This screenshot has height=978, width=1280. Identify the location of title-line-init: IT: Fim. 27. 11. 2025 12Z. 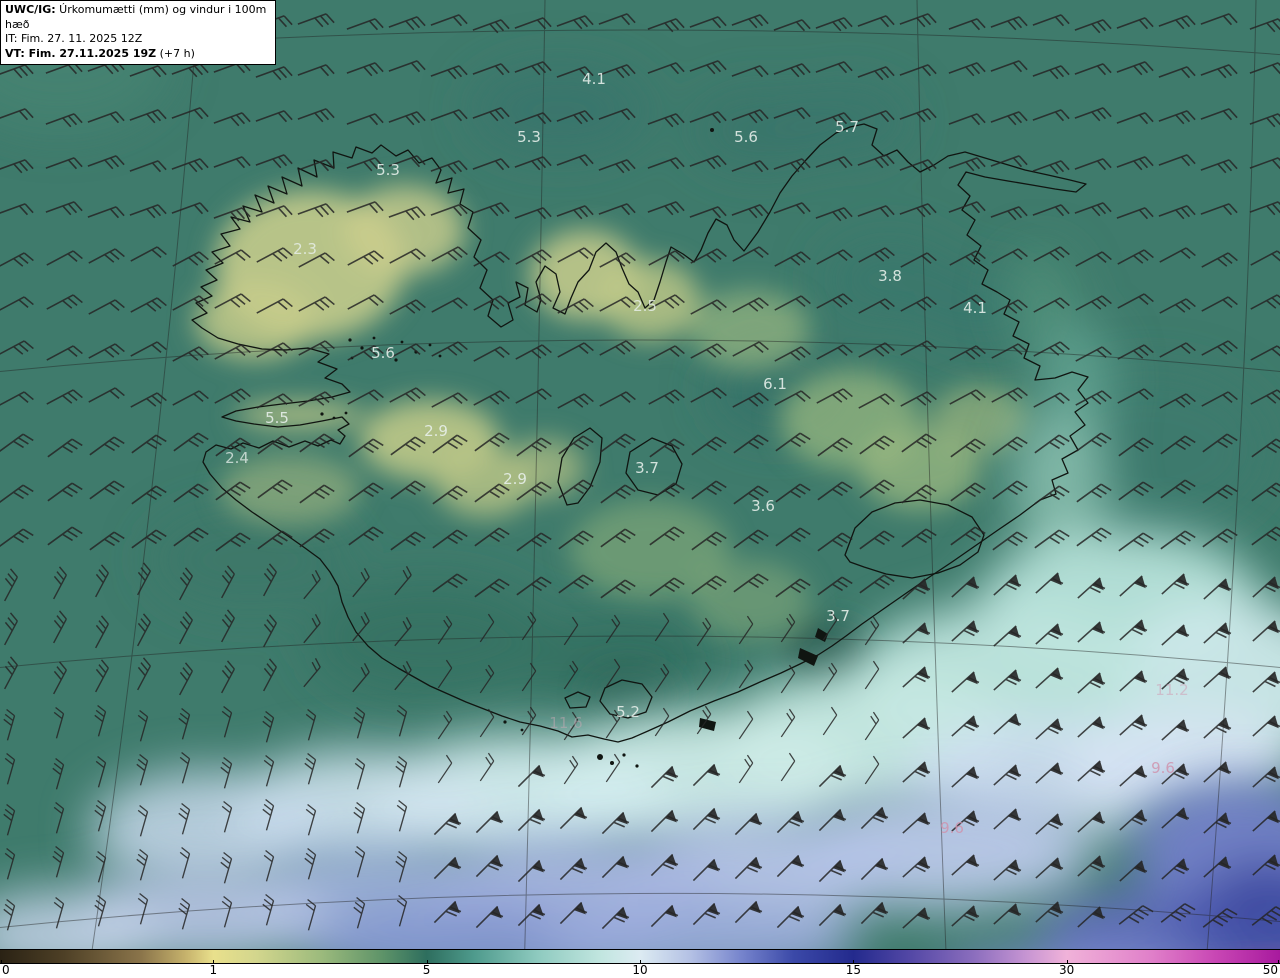
(138, 39).